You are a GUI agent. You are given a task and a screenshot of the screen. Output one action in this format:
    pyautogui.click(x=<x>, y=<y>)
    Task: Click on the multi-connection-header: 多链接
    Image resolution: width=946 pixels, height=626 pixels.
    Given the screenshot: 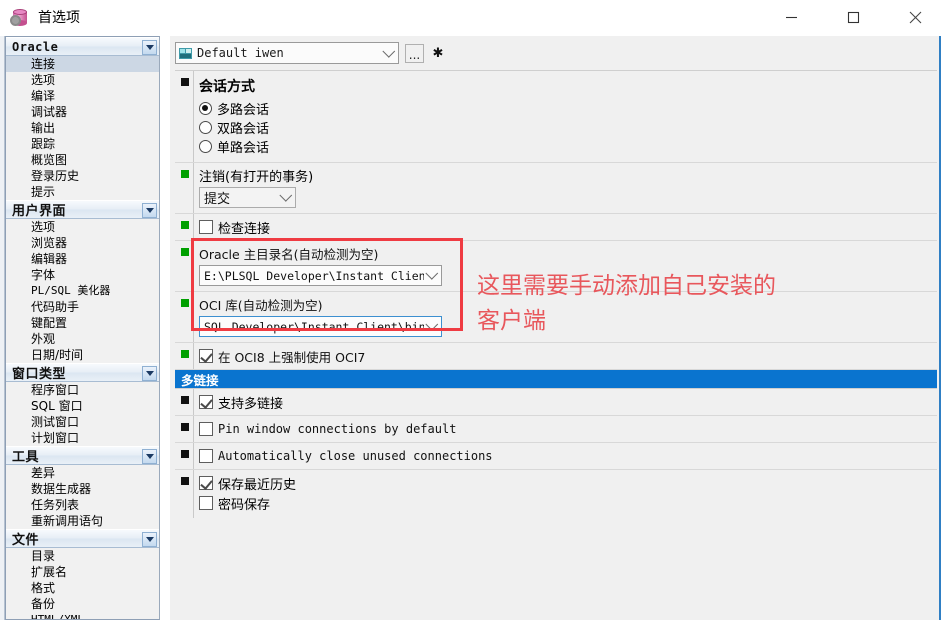 What is the action you would take?
    pyautogui.click(x=556, y=379)
    